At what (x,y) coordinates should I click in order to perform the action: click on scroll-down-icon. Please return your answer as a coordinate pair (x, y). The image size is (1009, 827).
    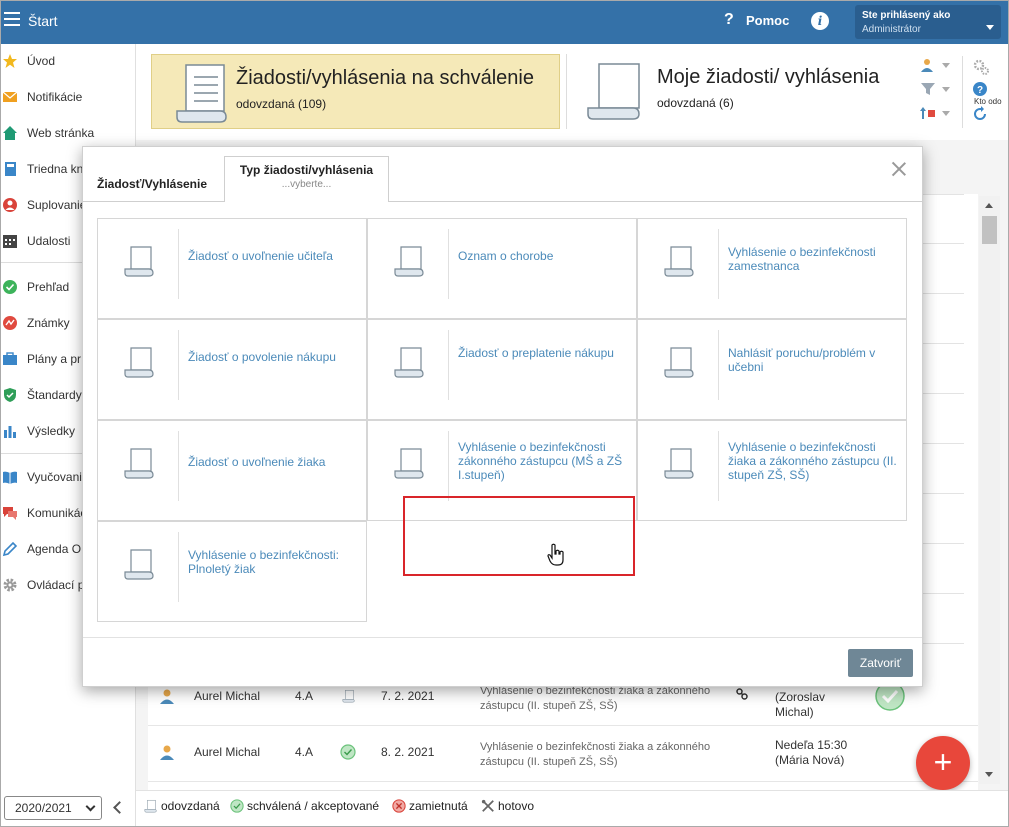
    Looking at the image, I should click on (989, 774).